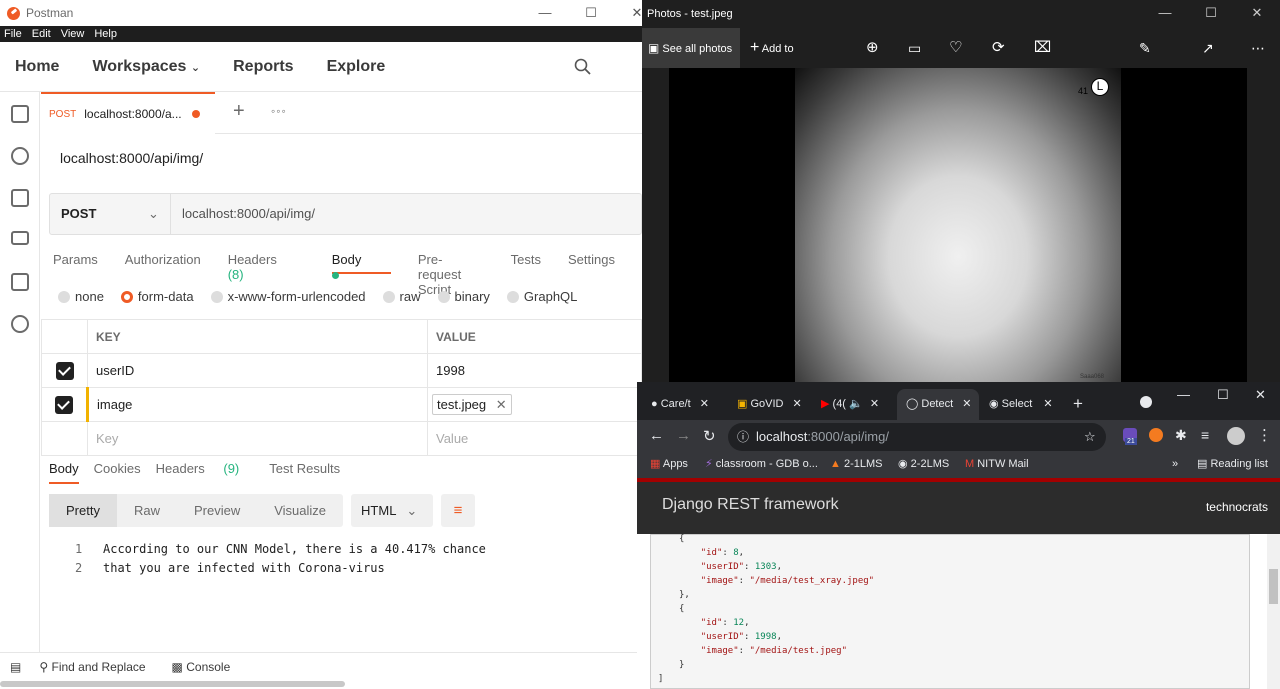 The height and width of the screenshot is (689, 1280). Describe the element at coordinates (1208, 48) in the screenshot. I see `share-icon: ↗` at that location.